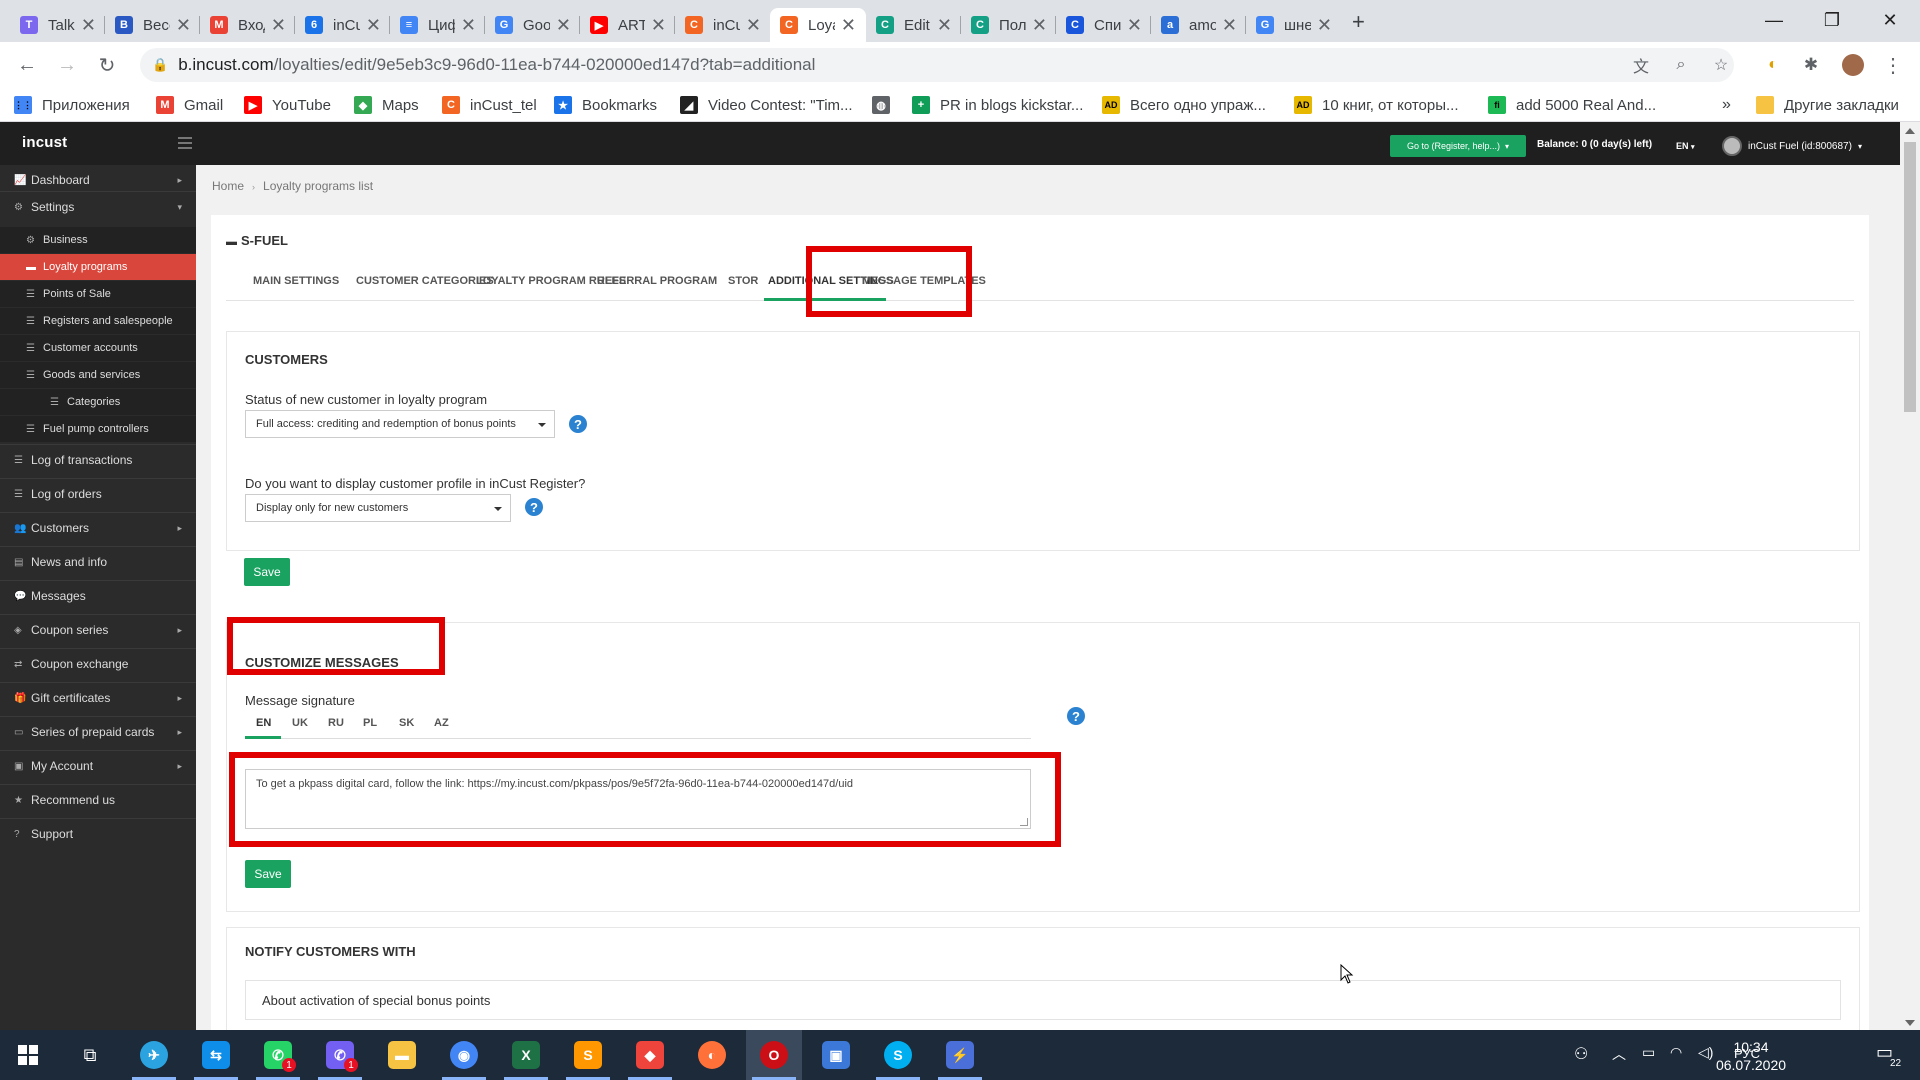 This screenshot has height=1080, width=1920. Describe the element at coordinates (28, 1055) in the screenshot. I see `windows-start-icon` at that location.